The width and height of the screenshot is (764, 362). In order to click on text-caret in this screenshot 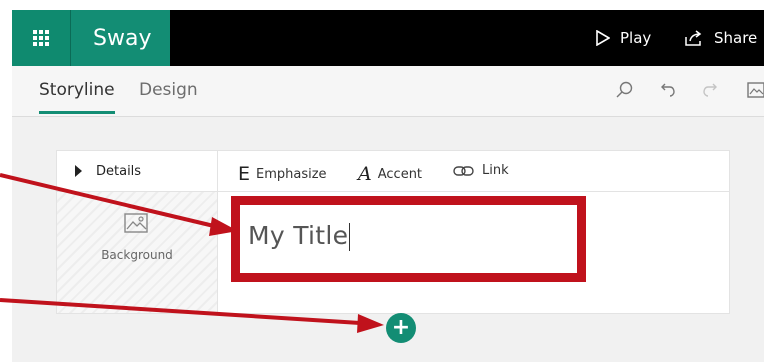, I will do `click(350, 237)`.